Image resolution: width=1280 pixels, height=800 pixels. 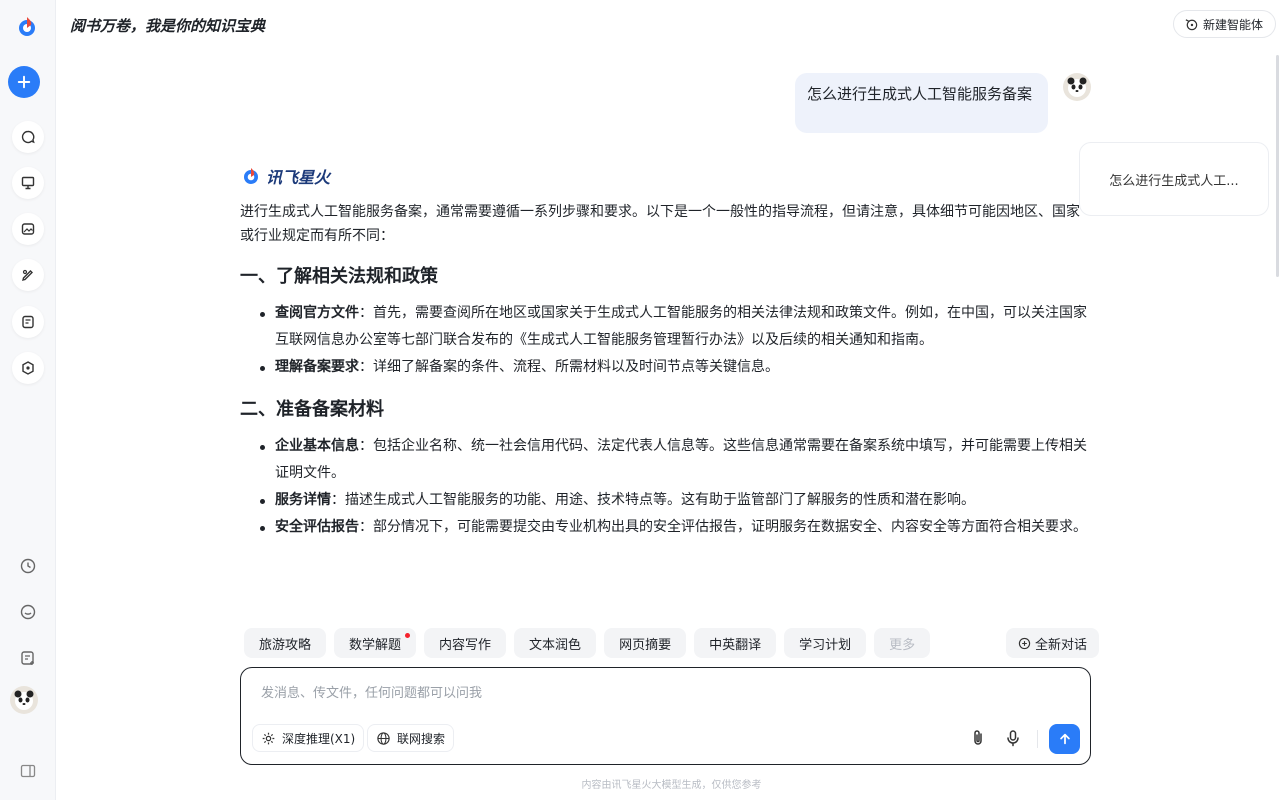 I want to click on new-agent-label: 新建智能体, so click(x=1232, y=24).